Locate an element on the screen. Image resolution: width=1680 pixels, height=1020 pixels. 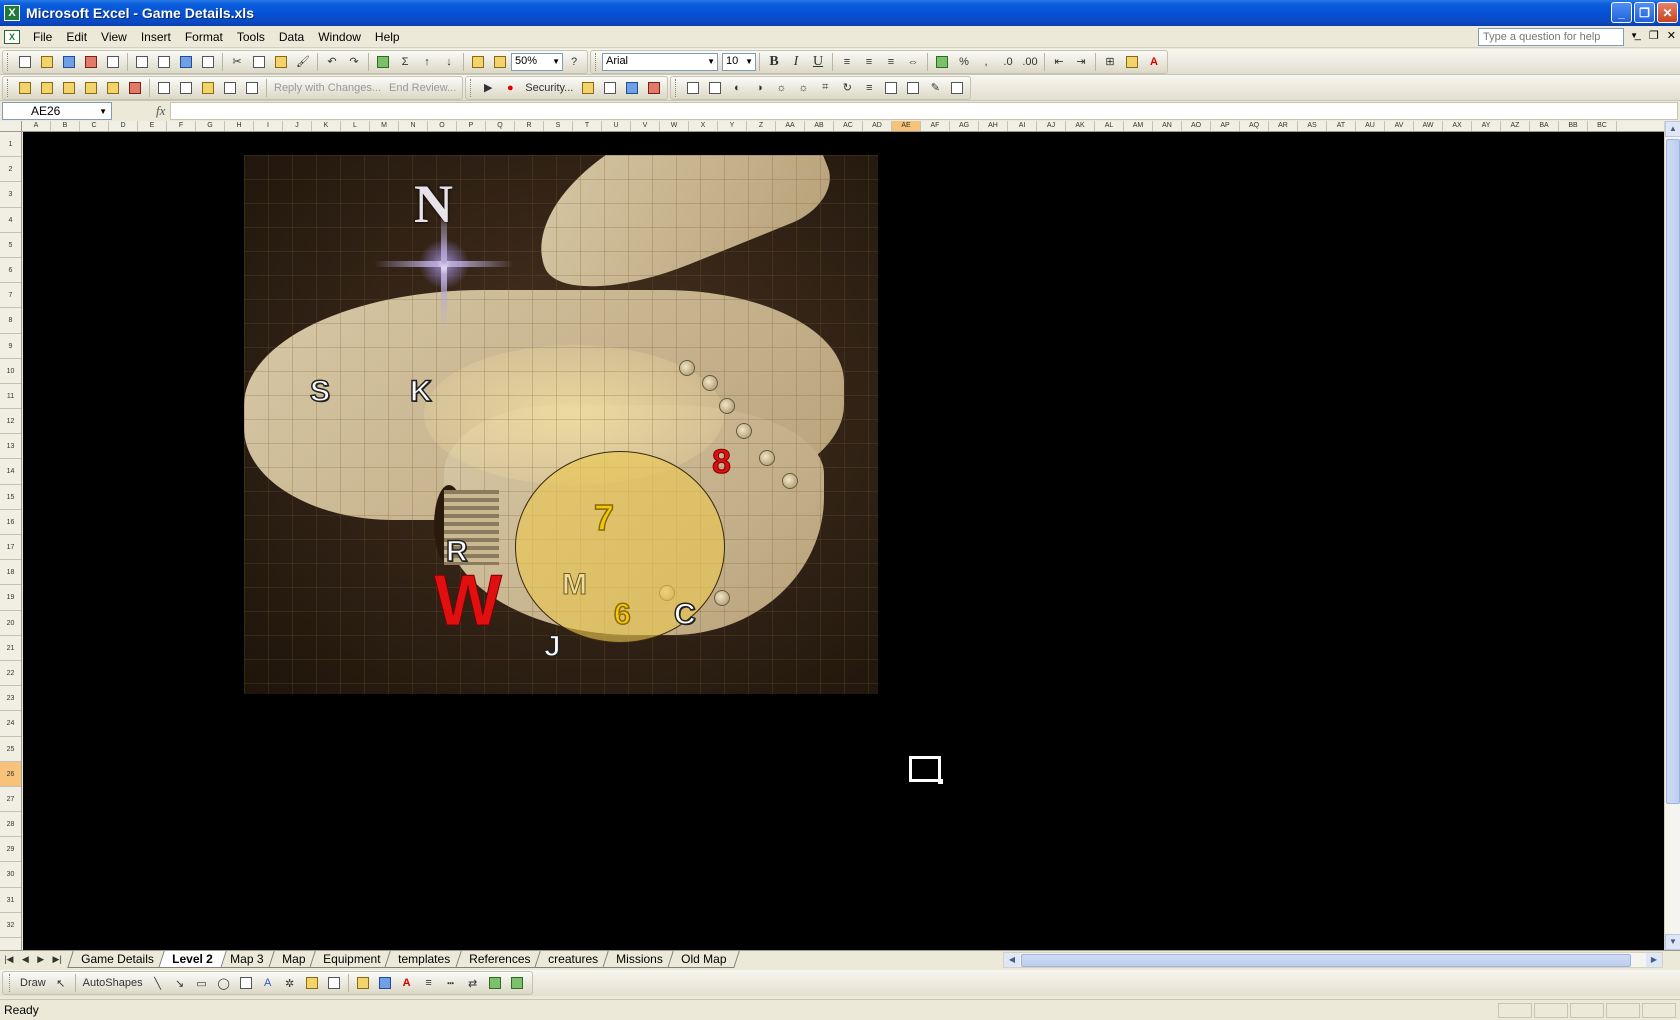
column-header: C is located at coordinates (94, 126).